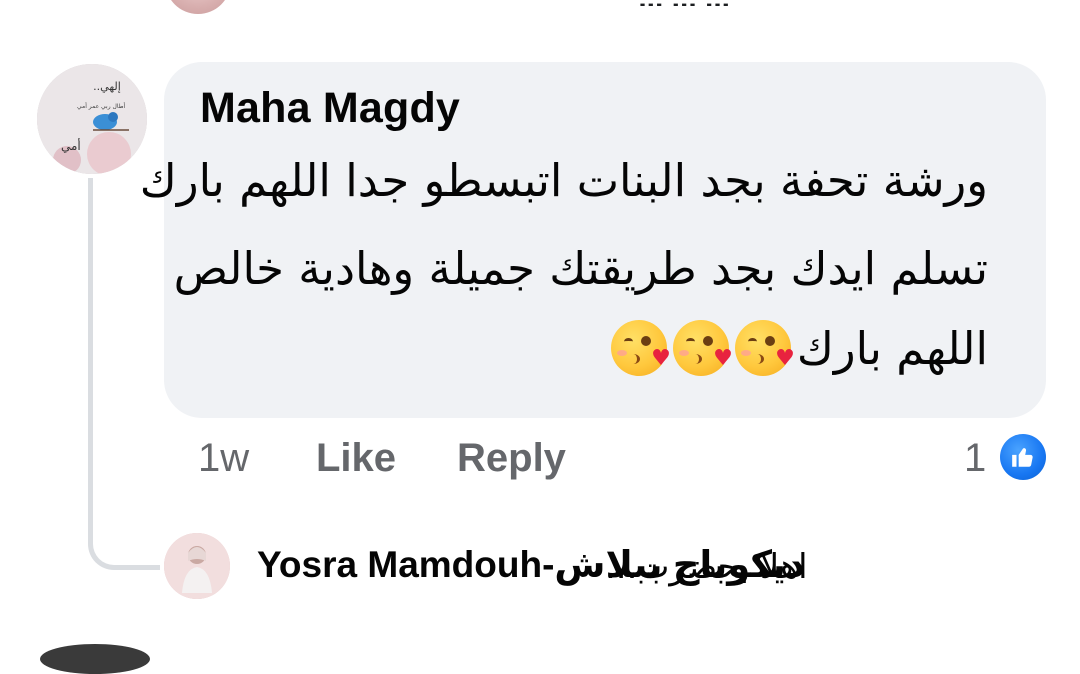  I want to click on comment-text-line-3-text: اللهم بارك, so click(892, 348).